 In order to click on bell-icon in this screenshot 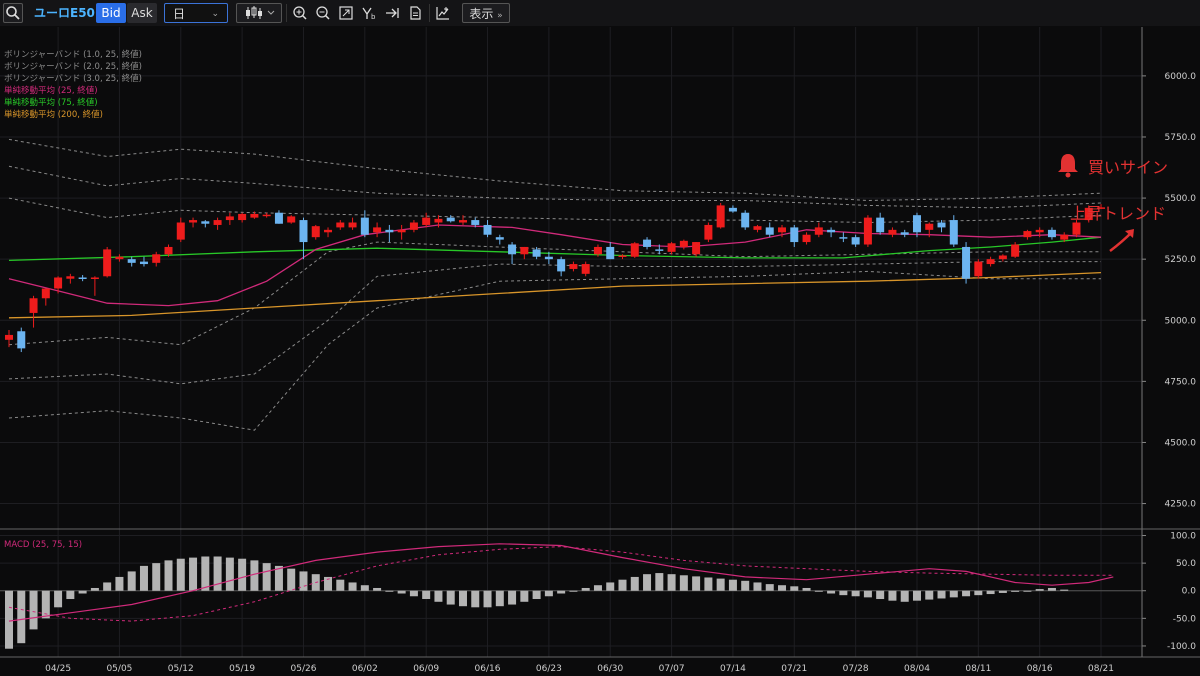, I will do `click(1068, 167)`.